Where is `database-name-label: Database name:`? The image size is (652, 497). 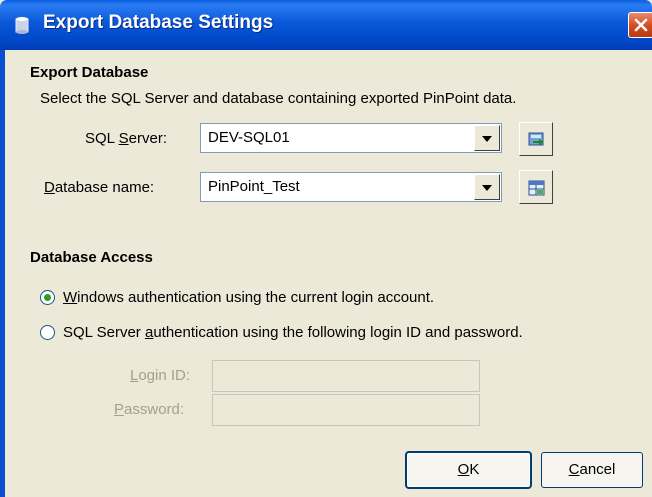
database-name-label: Database name: is located at coordinates (99, 187).